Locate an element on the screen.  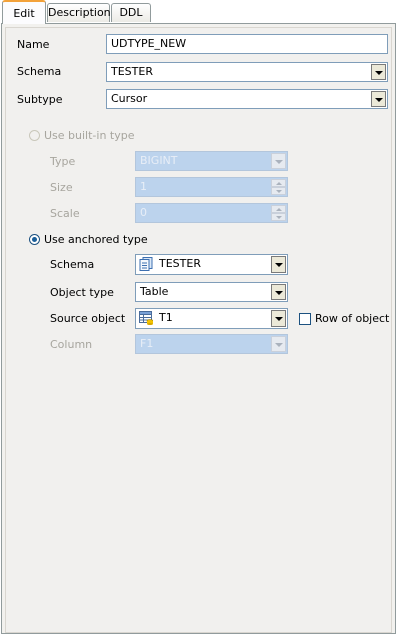
type-select-value: BIGINT is located at coordinates (159, 160).